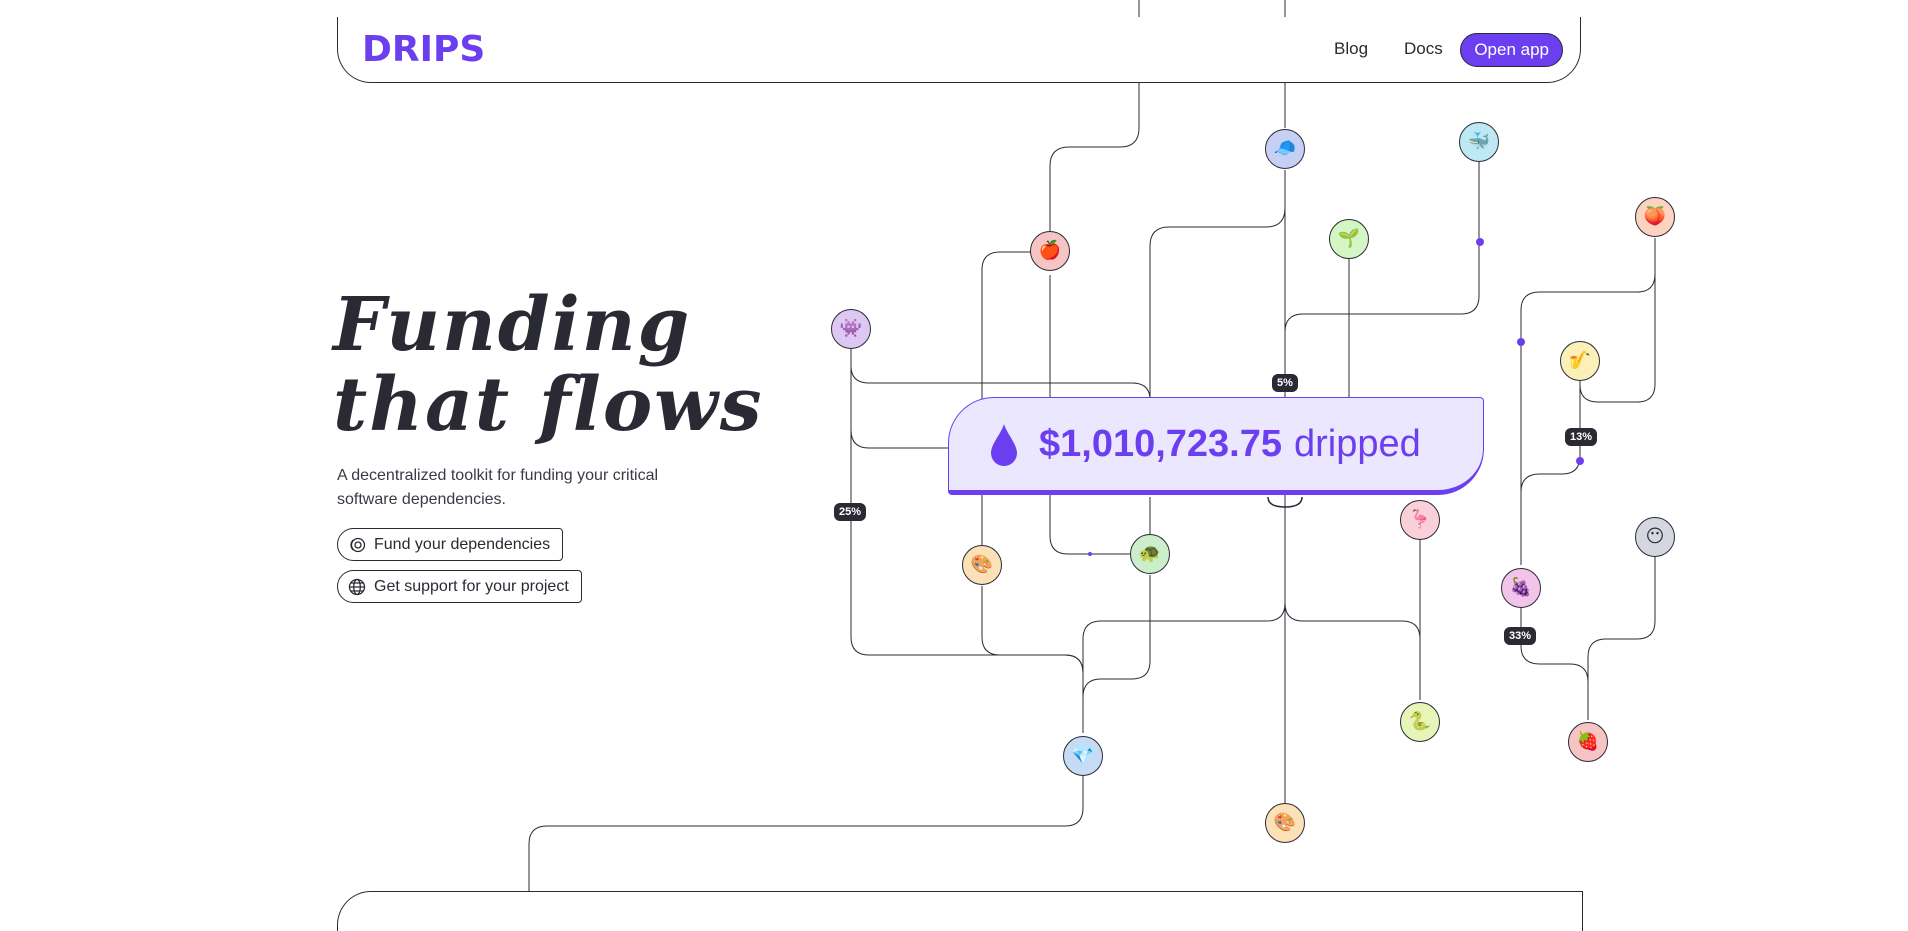  Describe the element at coordinates (423, 49) in the screenshot. I see `drips-logo: DRIPS` at that location.